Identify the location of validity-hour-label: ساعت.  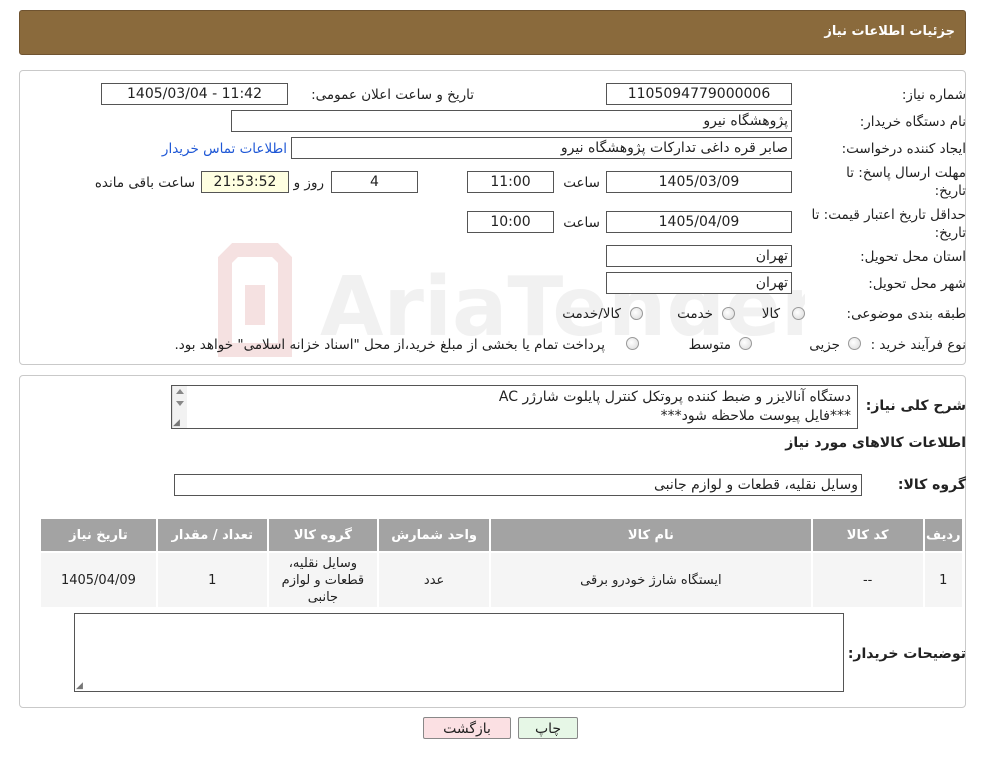
(581, 223).